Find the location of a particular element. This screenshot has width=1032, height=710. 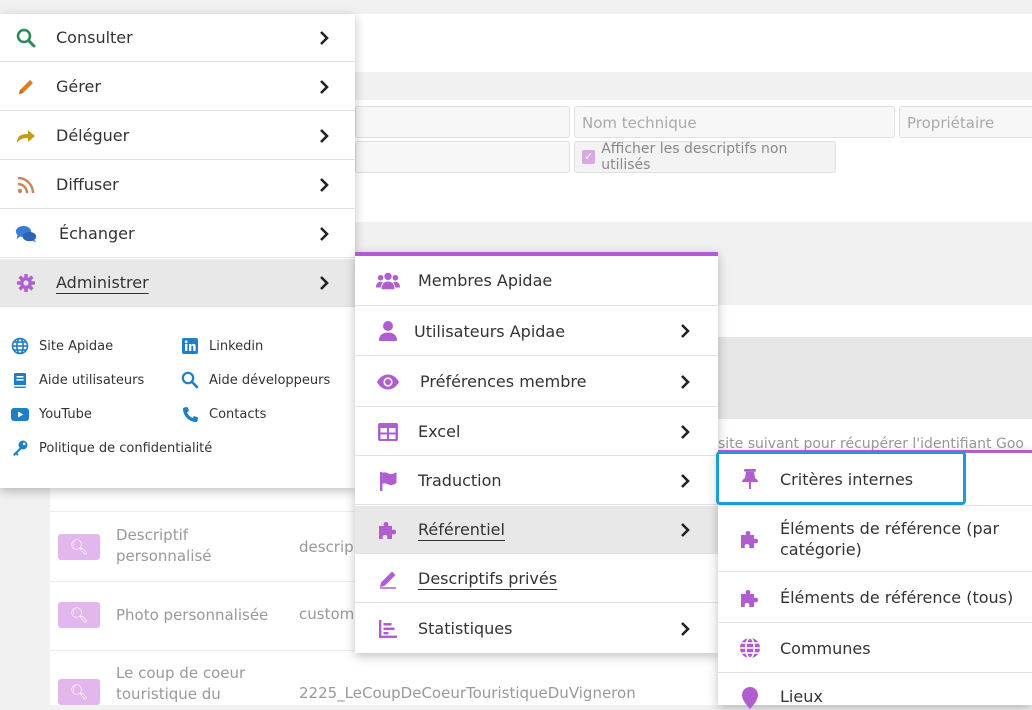

row-technical-name: custom is located at coordinates (327, 614).